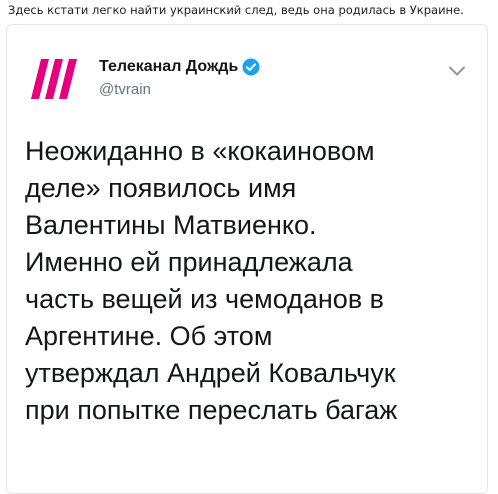 This screenshot has width=498, height=494. I want to click on author-name-row: Телеканал Дождь, so click(179, 67).